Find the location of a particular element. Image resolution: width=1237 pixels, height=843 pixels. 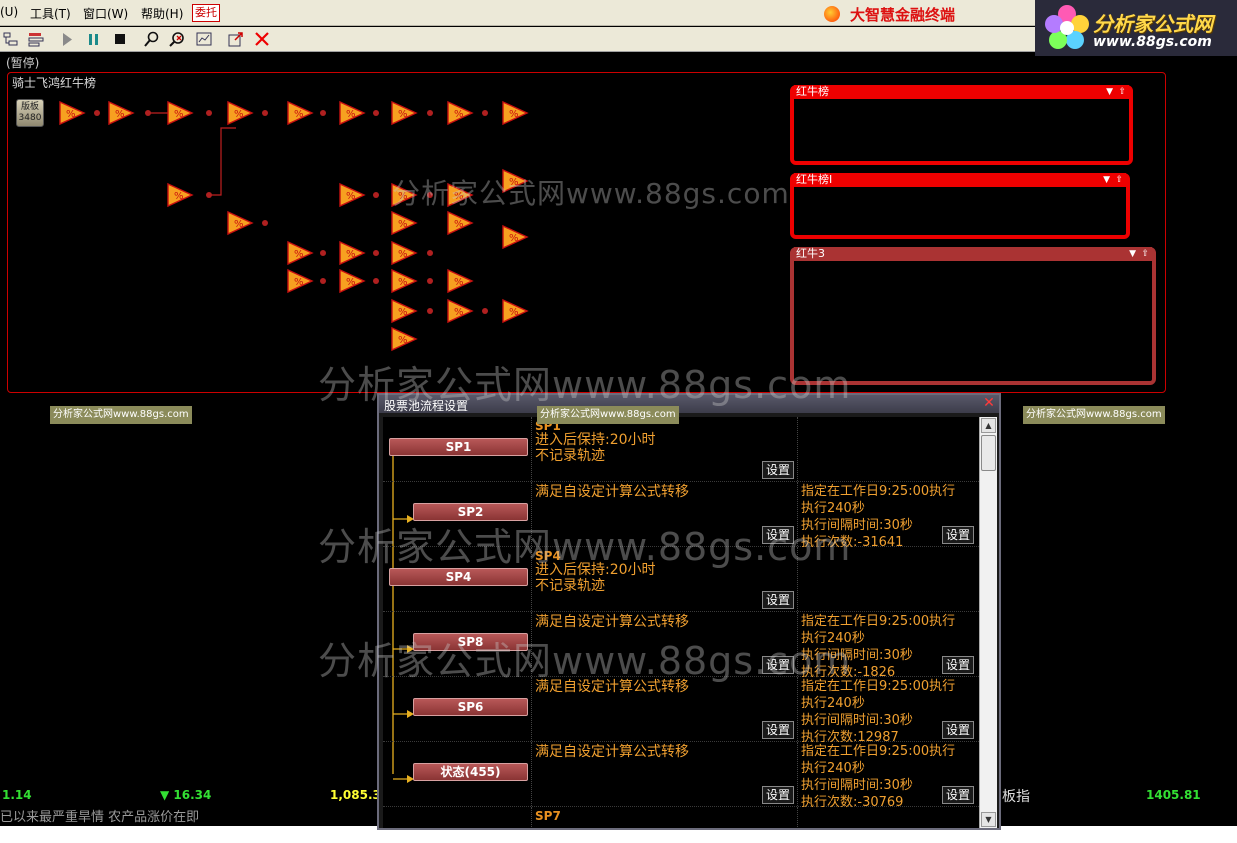

export-icon is located at coordinates (236, 39).